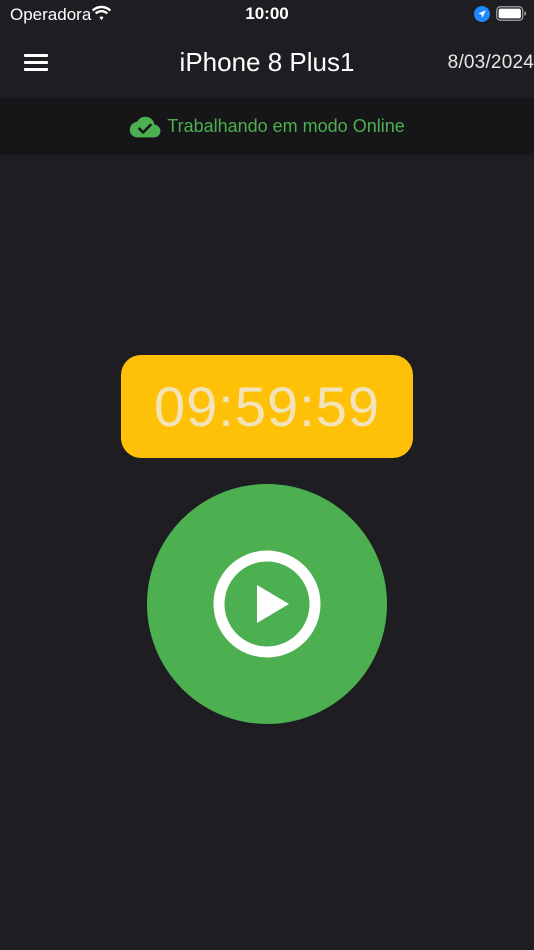 The image size is (534, 950). Describe the element at coordinates (267, 64) in the screenshot. I see `navigation-bar: iPhone 8 Plus1 8/03/2024` at that location.